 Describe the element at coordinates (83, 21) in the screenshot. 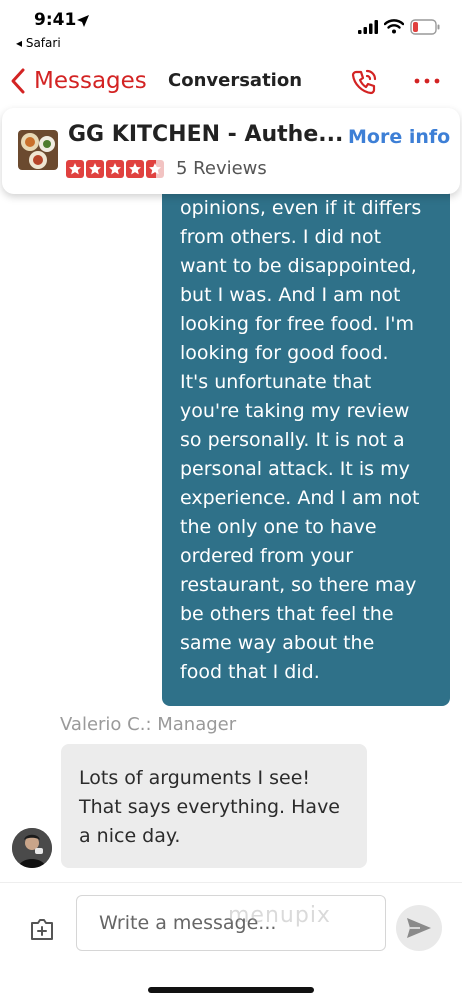

I see `location-arrow-icon` at that location.